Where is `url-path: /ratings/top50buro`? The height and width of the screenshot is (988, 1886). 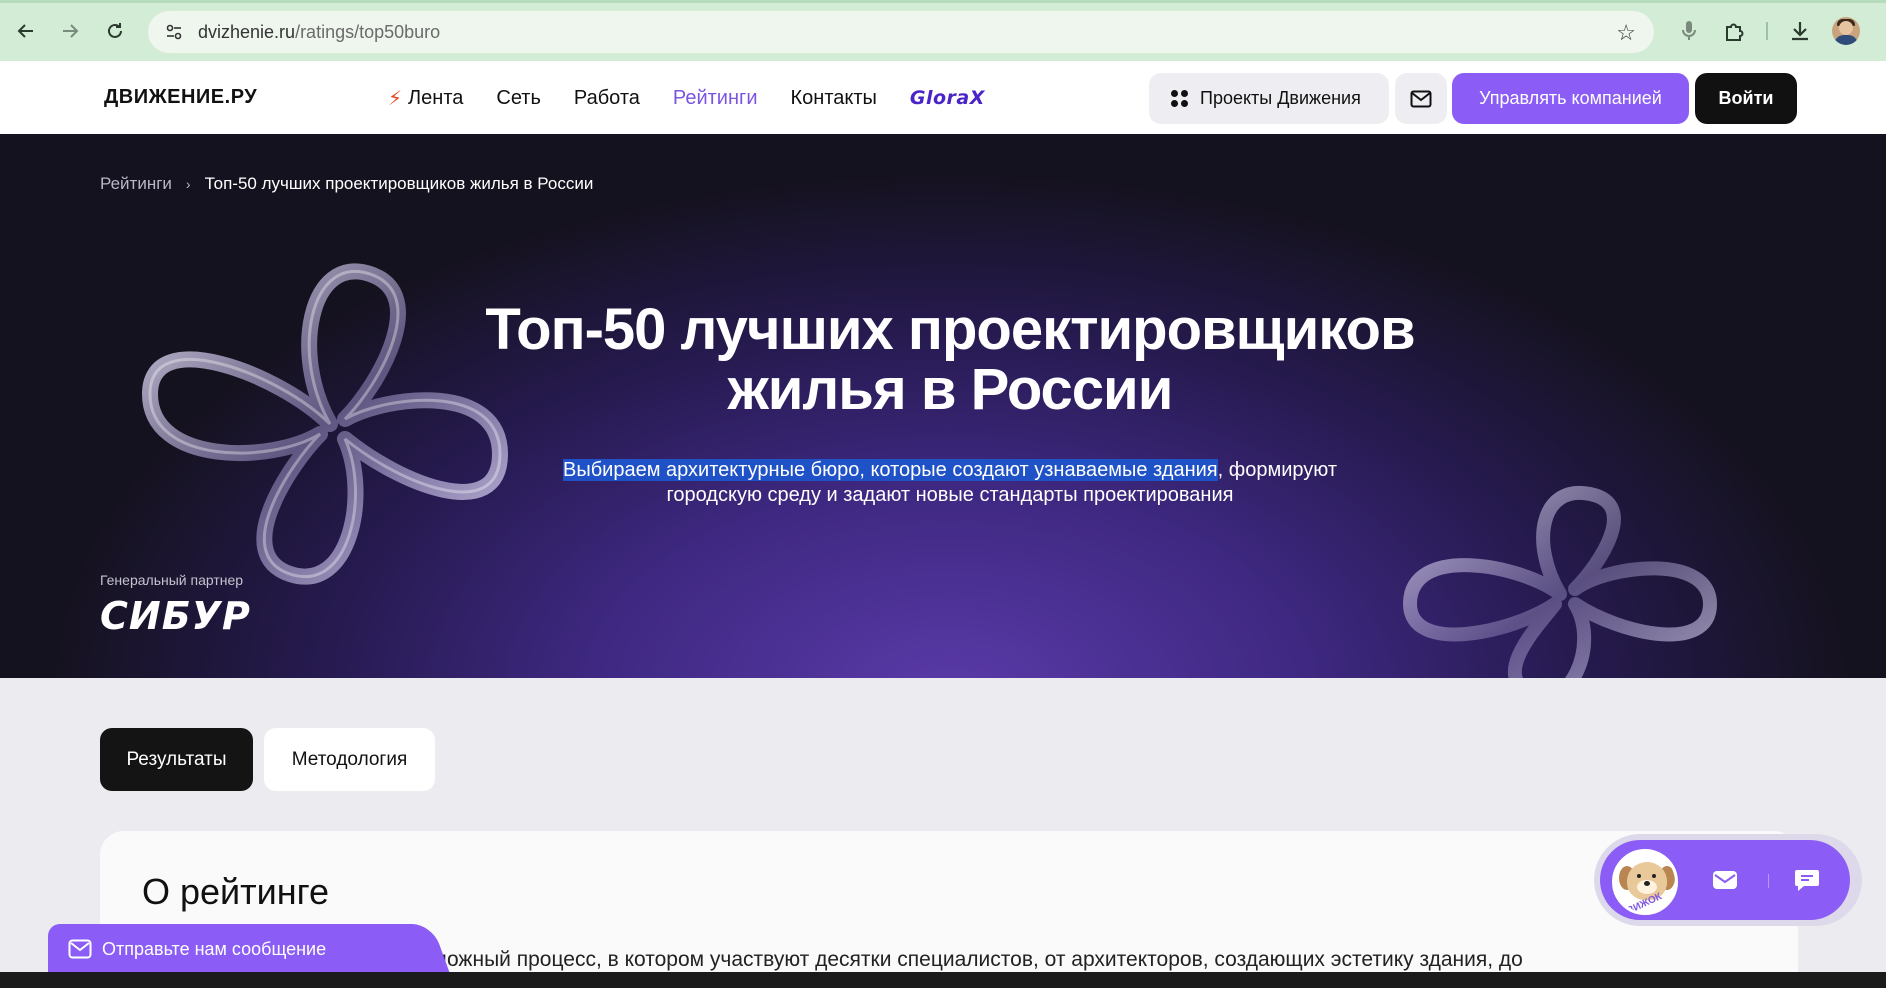
url-path: /ratings/top50buro is located at coordinates (368, 31).